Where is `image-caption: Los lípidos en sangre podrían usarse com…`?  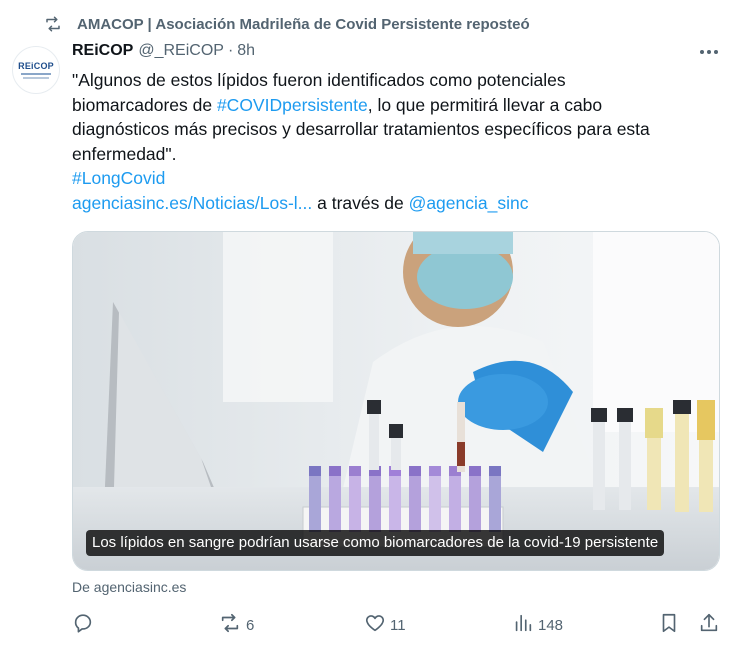 image-caption: Los lípidos en sangre podrían usarse com… is located at coordinates (375, 543).